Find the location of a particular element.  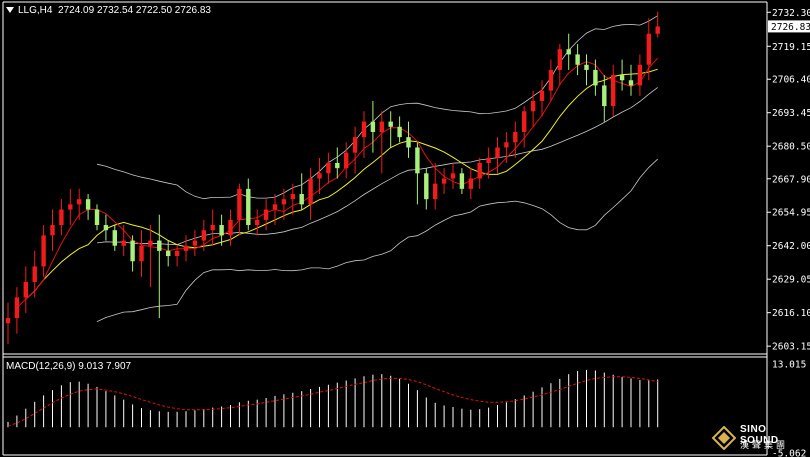

chart-header: LLG,H4 2724.09 2732.54 2722.50 2726.83 is located at coordinates (108, 10).